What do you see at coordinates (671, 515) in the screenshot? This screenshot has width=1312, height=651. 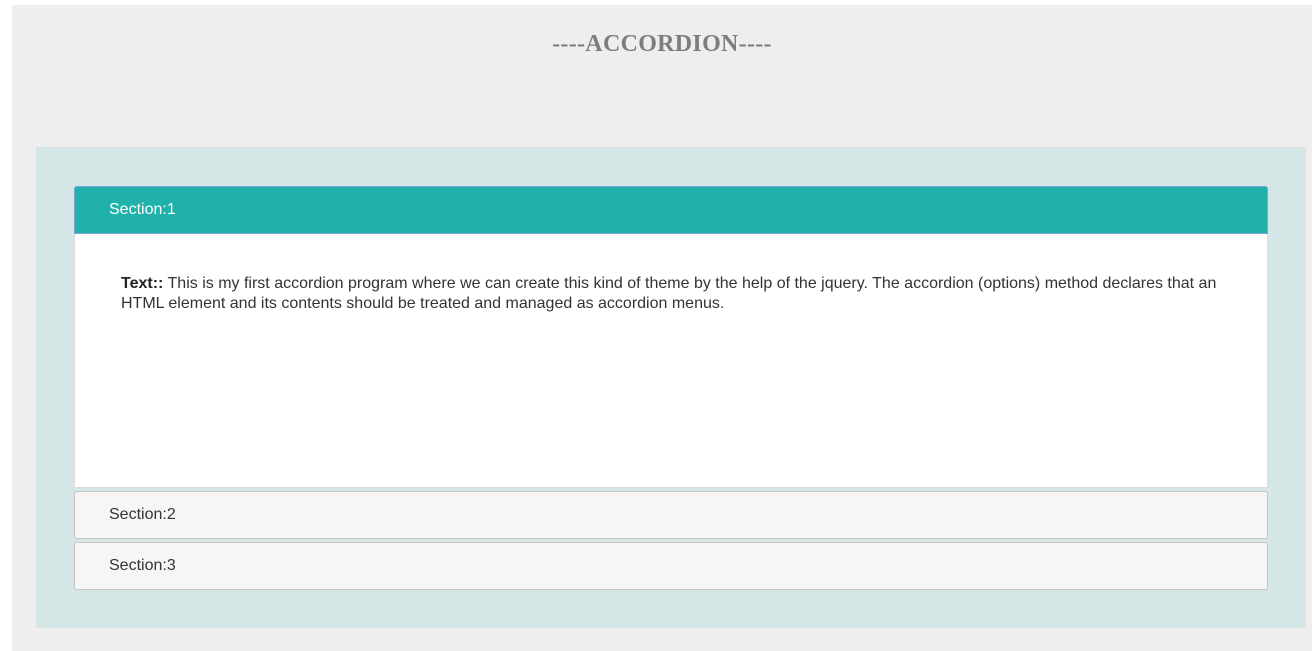 I see `accordion-header-section-2: Section:2` at bounding box center [671, 515].